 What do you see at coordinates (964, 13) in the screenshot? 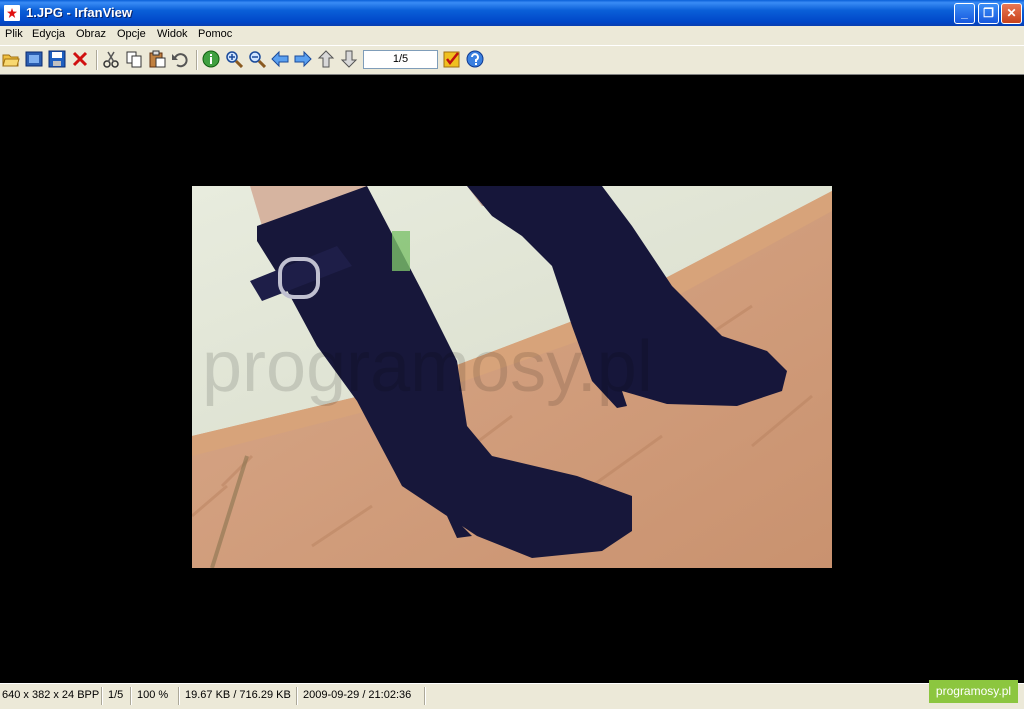
I see `minimize-button: _` at bounding box center [964, 13].